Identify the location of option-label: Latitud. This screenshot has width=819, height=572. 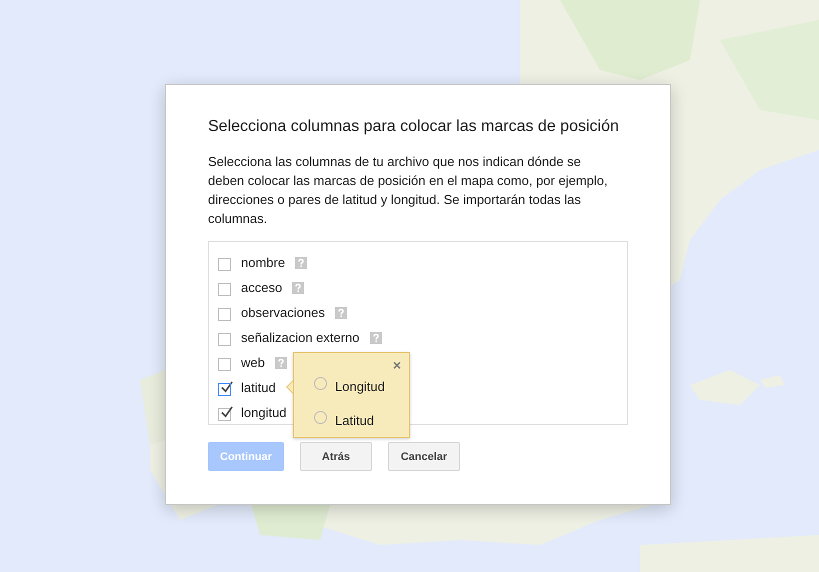
(354, 420).